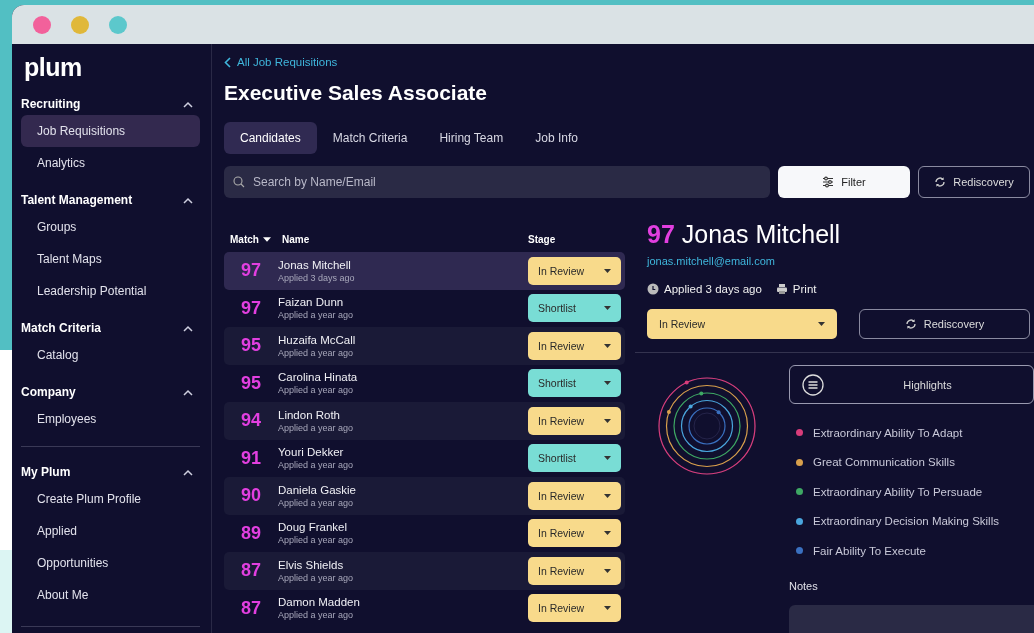 The height and width of the screenshot is (633, 1034). I want to click on candidate-row: 89 Doug Frankel Applied a year ago In Review, so click(424, 533).